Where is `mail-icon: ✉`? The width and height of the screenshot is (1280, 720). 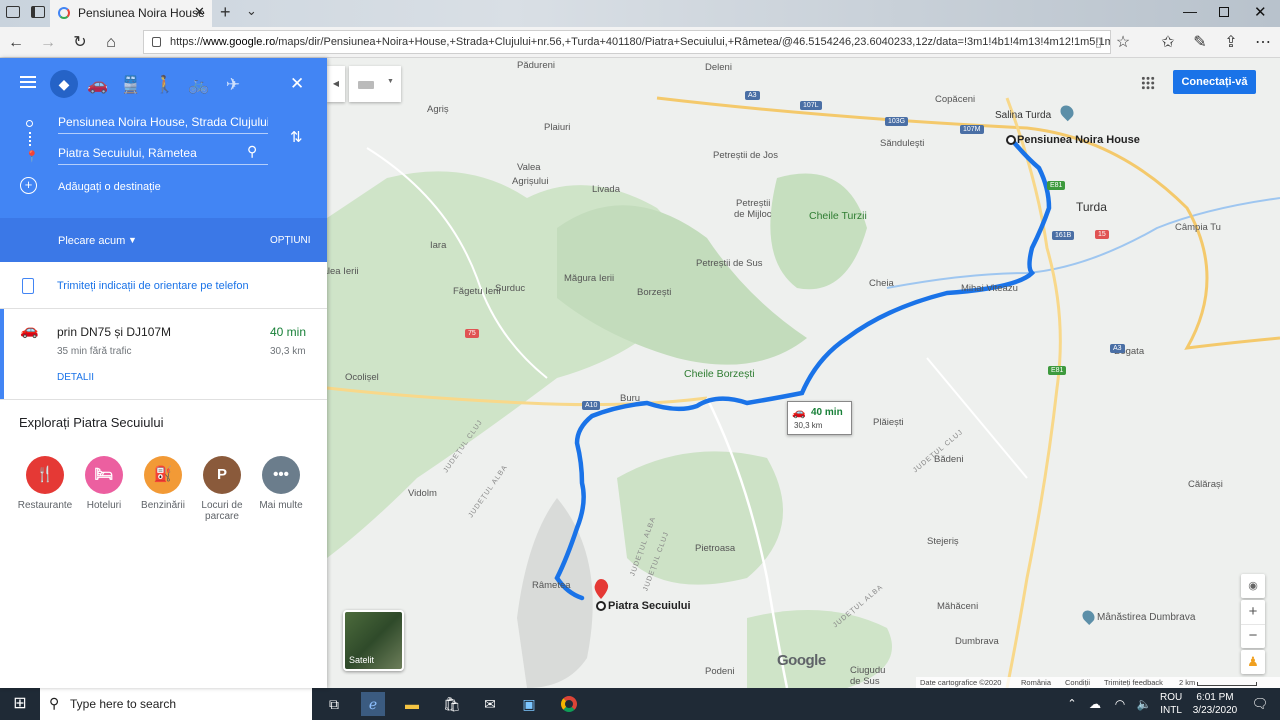 mail-icon: ✉ is located at coordinates (490, 704).